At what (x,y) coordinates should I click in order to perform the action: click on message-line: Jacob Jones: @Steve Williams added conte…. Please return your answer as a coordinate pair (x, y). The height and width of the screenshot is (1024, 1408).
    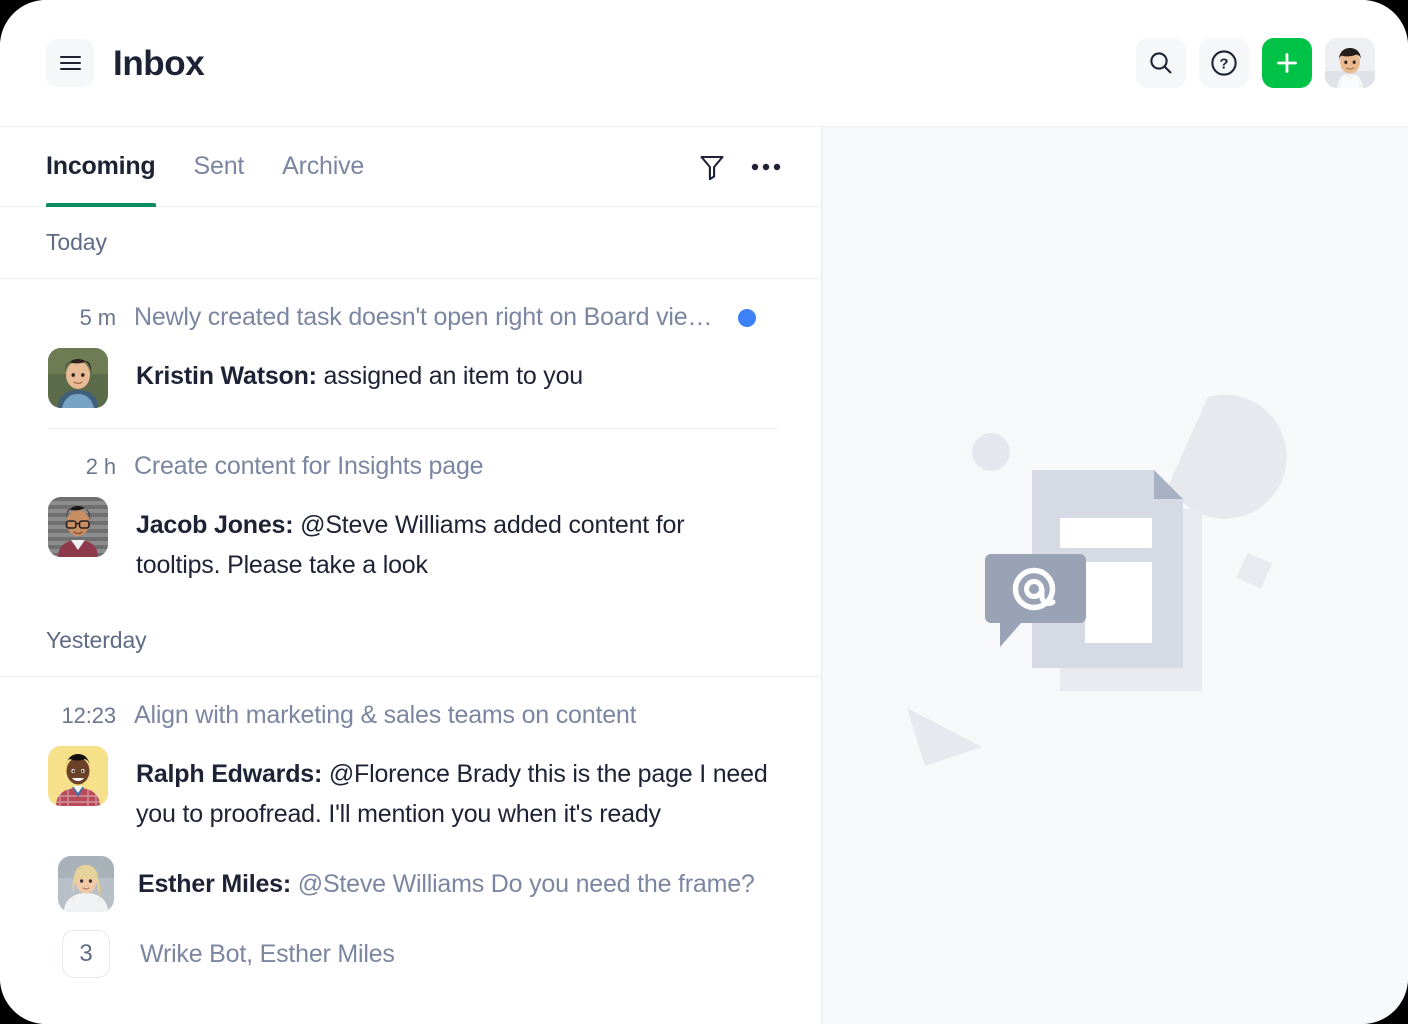
    Looking at the image, I should click on (410, 541).